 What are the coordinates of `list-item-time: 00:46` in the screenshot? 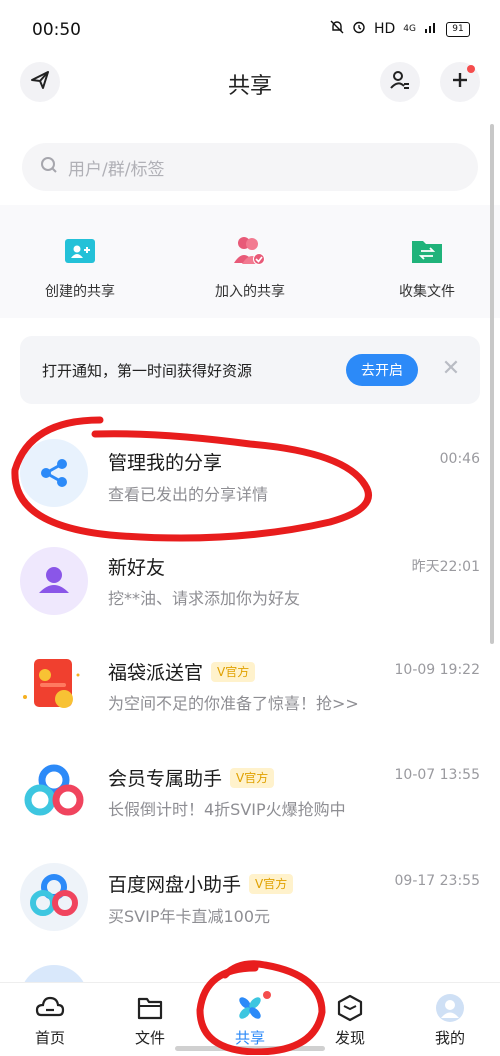 It's located at (459, 459).